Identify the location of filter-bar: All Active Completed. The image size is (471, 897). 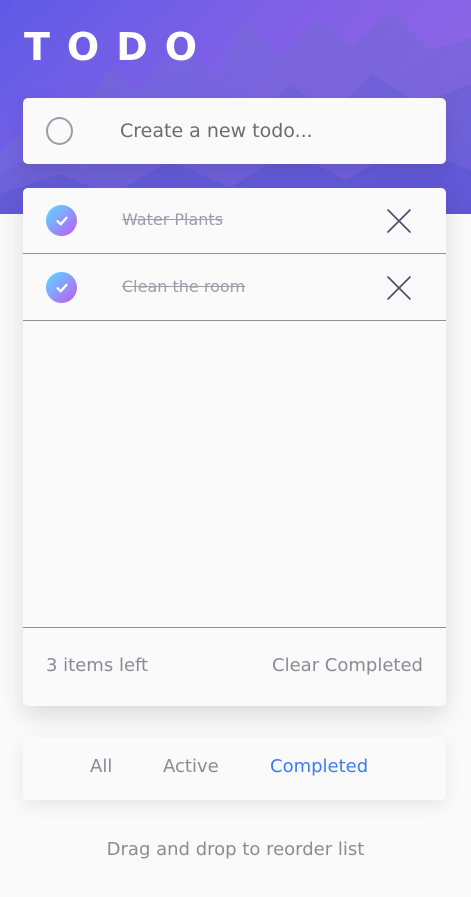
(234, 768).